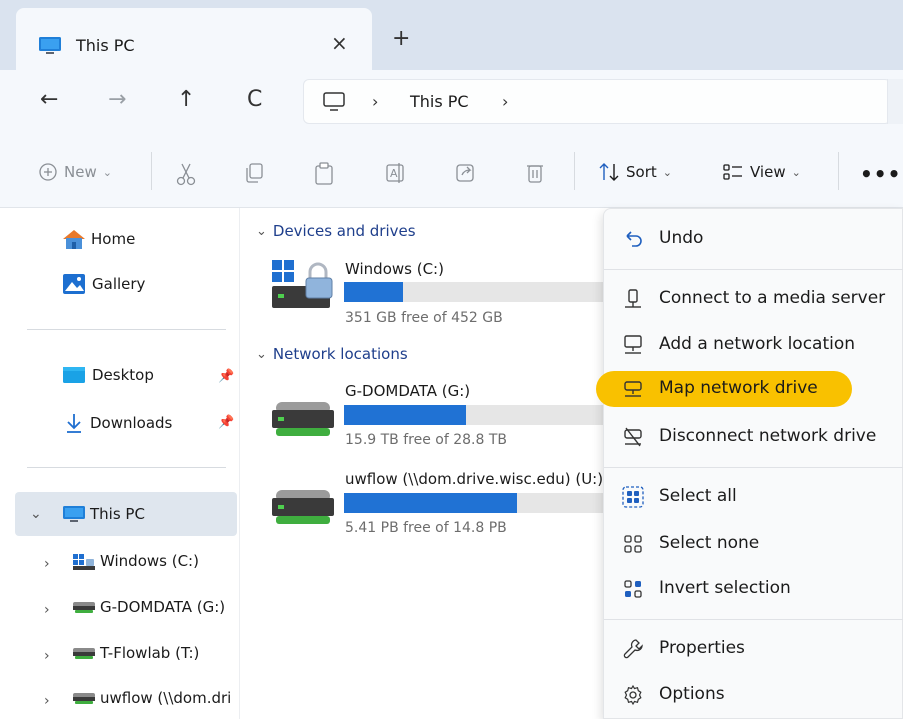 Image resolution: width=903 pixels, height=719 pixels. I want to click on menu-item-select-none: Select none, so click(753, 544).